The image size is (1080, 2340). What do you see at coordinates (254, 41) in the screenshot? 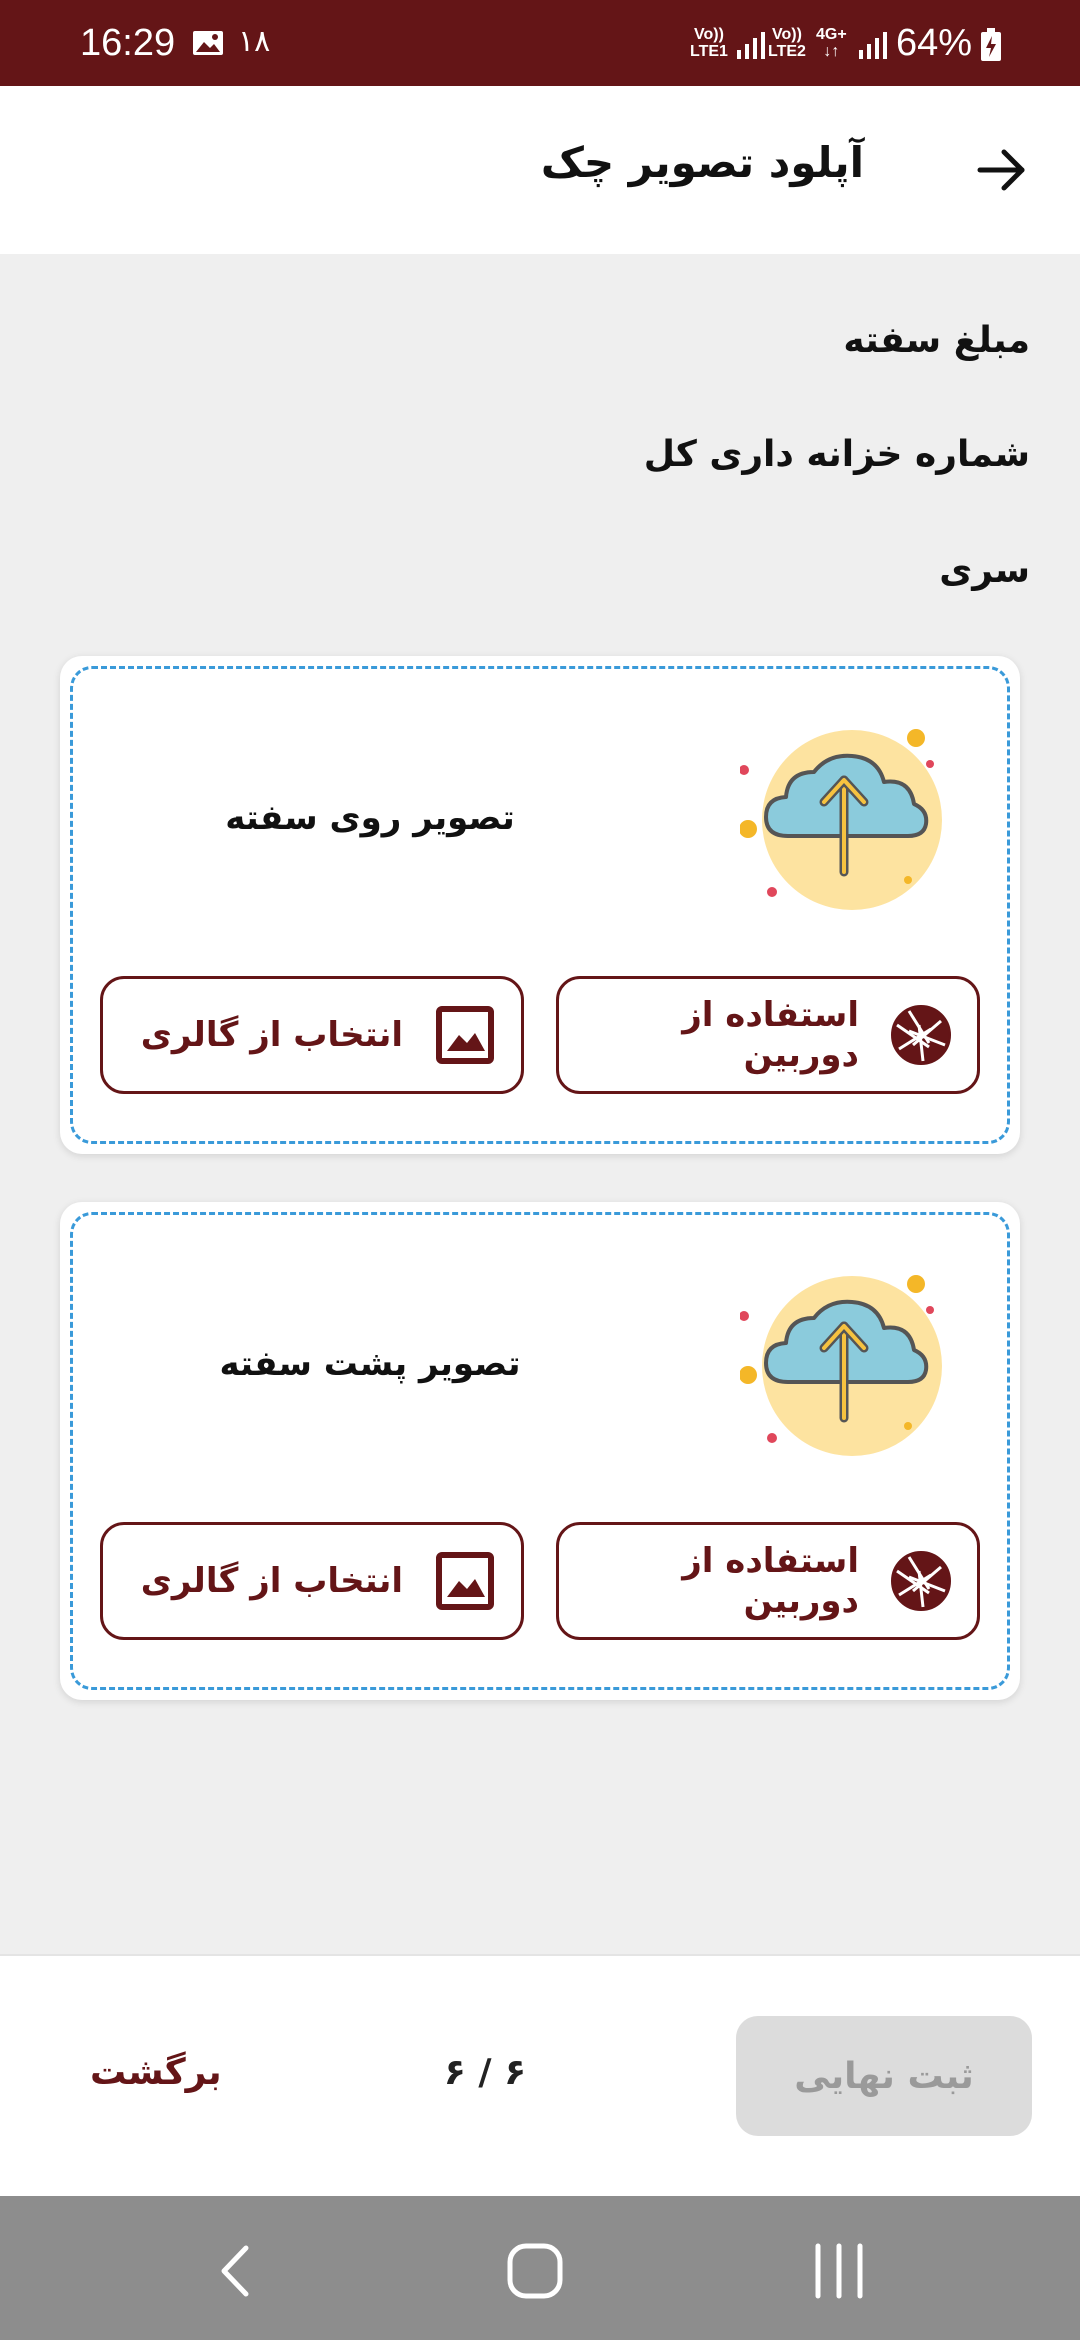
I see `notification-count: ۱۸` at bounding box center [254, 41].